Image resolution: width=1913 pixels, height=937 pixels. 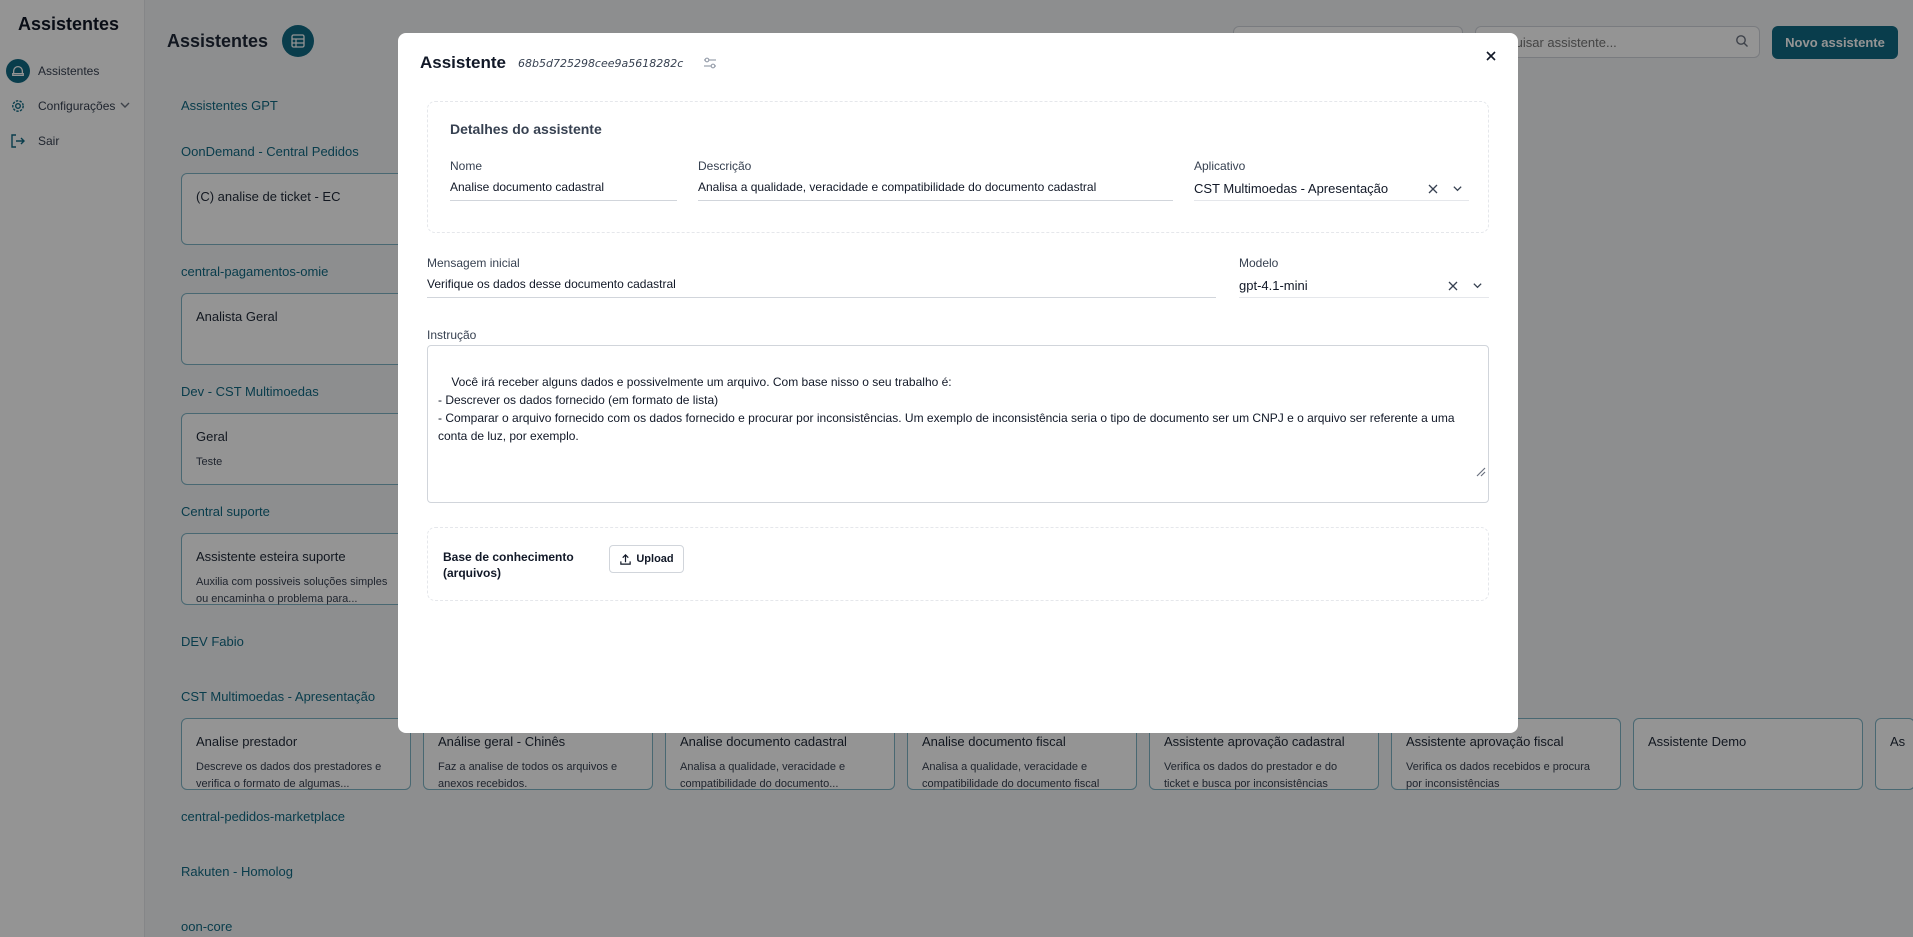 What do you see at coordinates (626, 559) in the screenshot?
I see `upload-icon` at bounding box center [626, 559].